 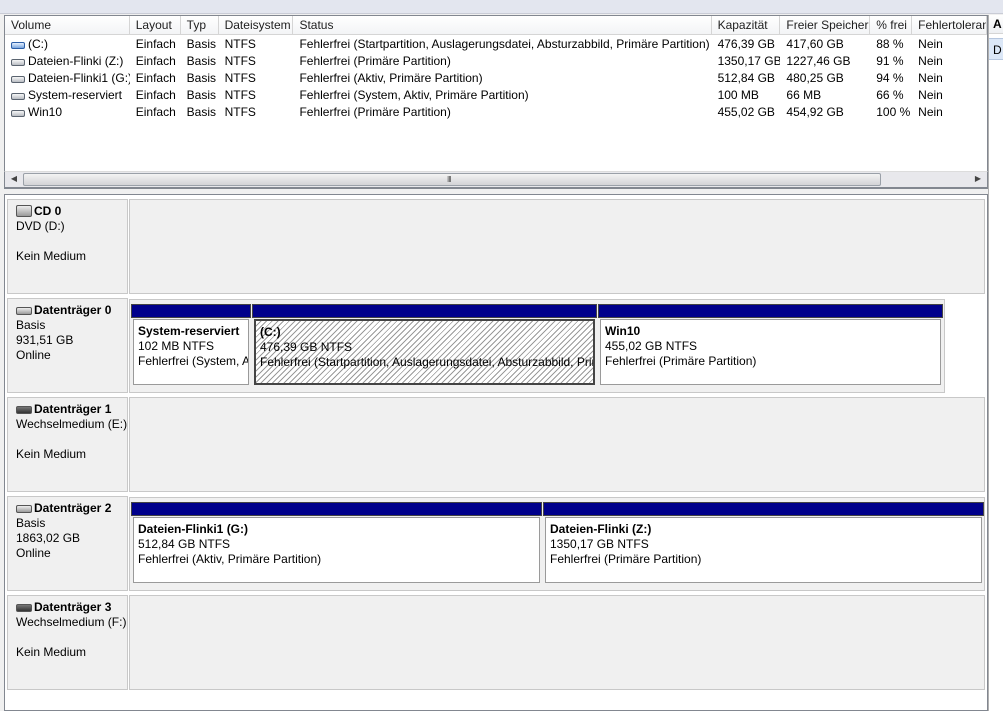 I want to click on volume-name: Win10, so click(x=45, y=112).